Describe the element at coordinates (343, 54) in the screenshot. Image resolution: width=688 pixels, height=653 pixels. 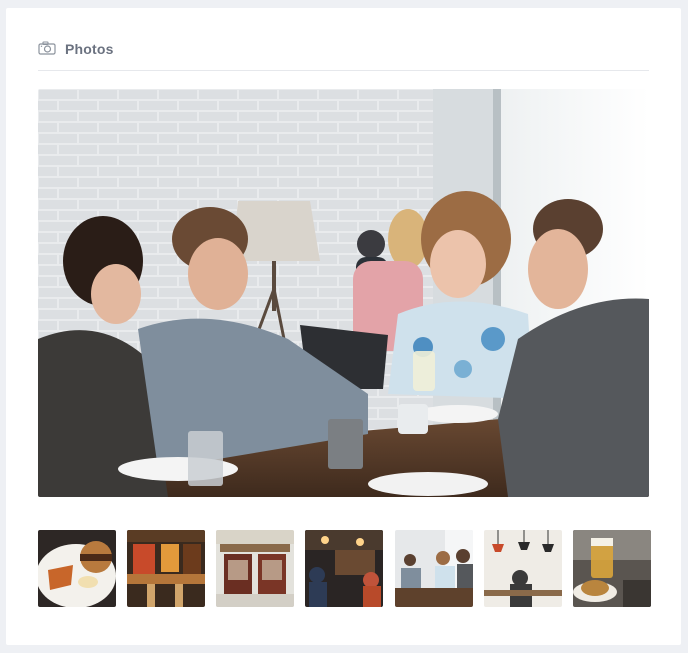
I see `photos-header: Photos` at that location.